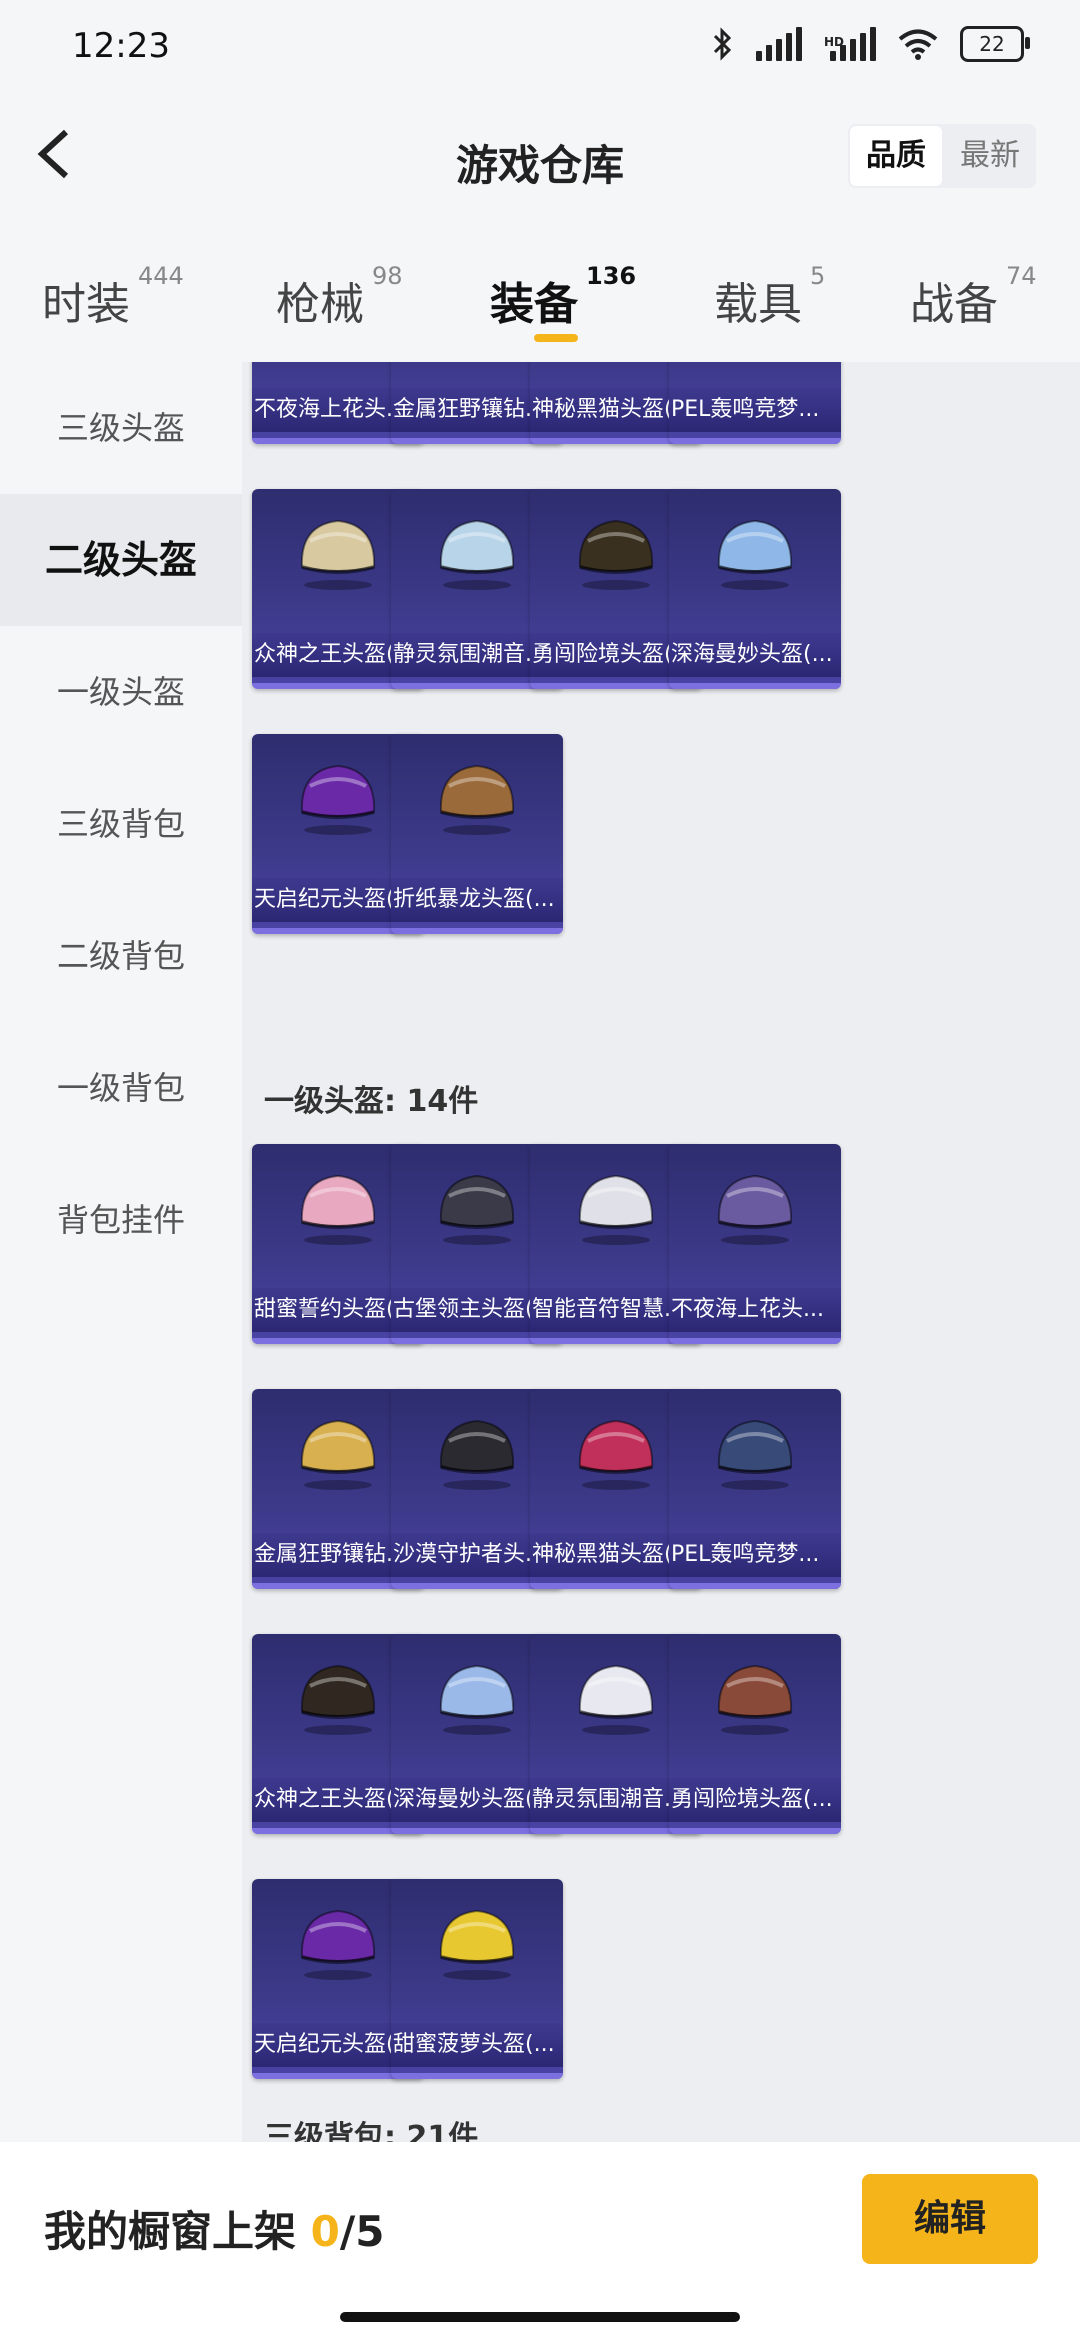 The image size is (1080, 2340). I want to click on wifi-icon, so click(918, 44).